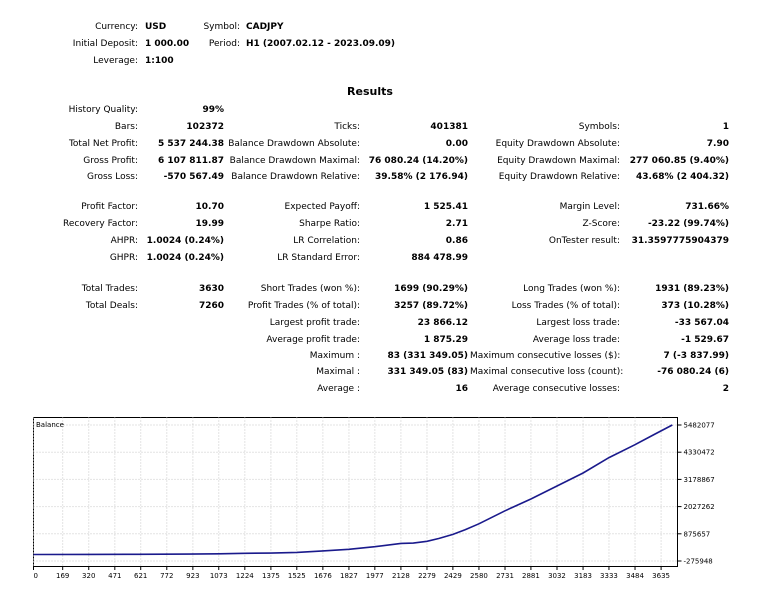 The width and height of the screenshot is (763, 600). I want to click on period-label: Period:, so click(224, 44).